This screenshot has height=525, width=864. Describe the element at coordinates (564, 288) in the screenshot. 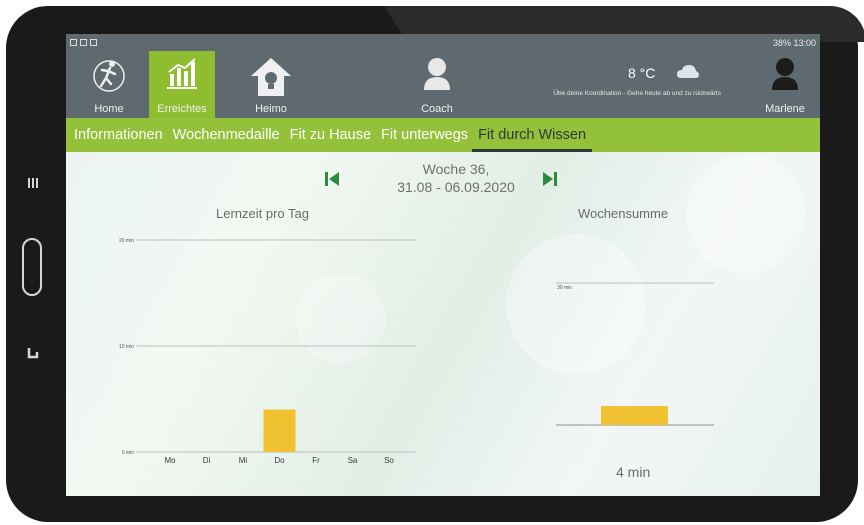

I see `weekly-y-tick-label: 30 min` at that location.